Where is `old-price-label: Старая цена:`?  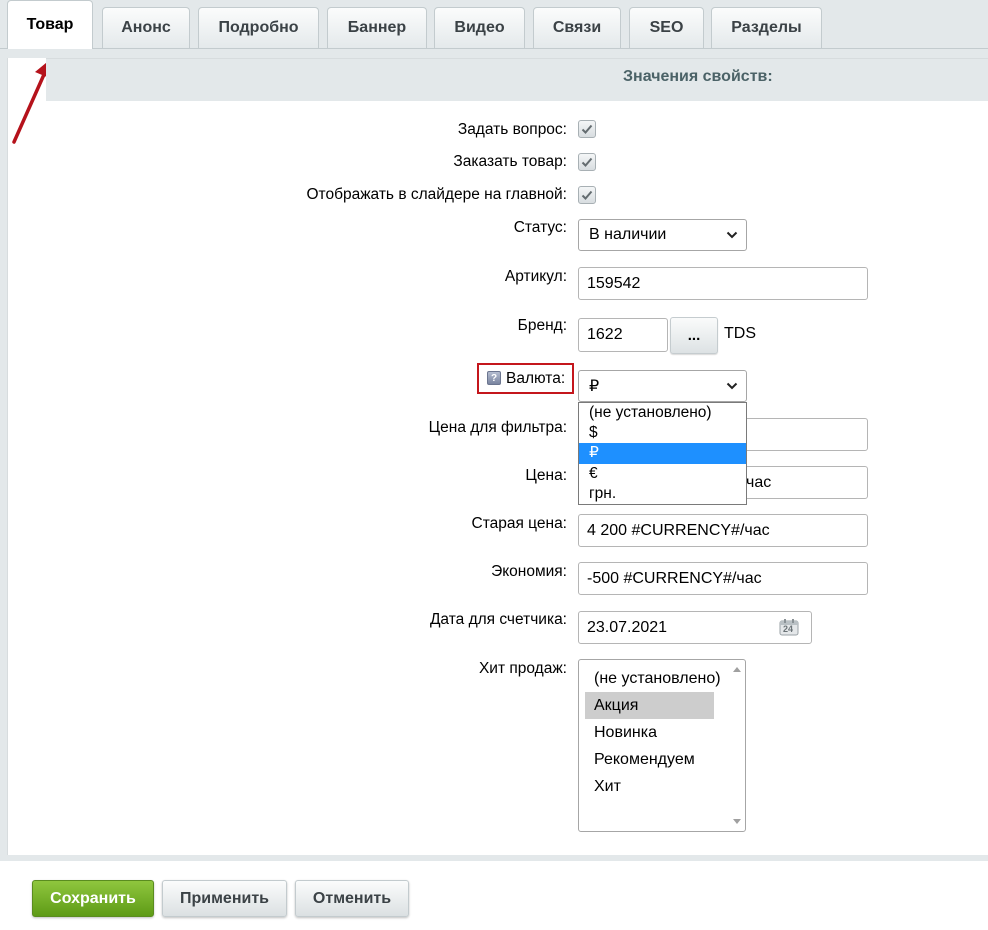 old-price-label: Старая цена: is located at coordinates (519, 523).